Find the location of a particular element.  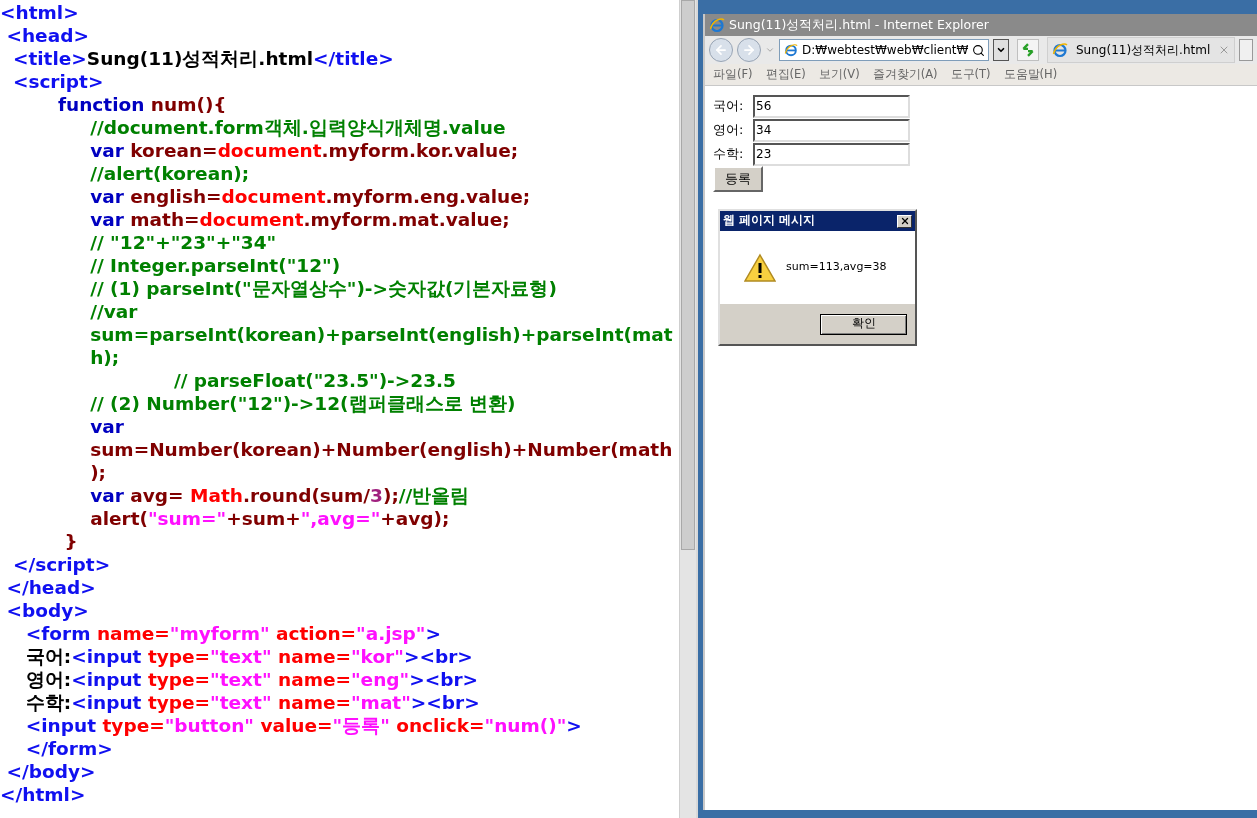

code-line: sum=parseInt(korean)+parseInt(english)+parseInt(mat is located at coordinates (381, 334).